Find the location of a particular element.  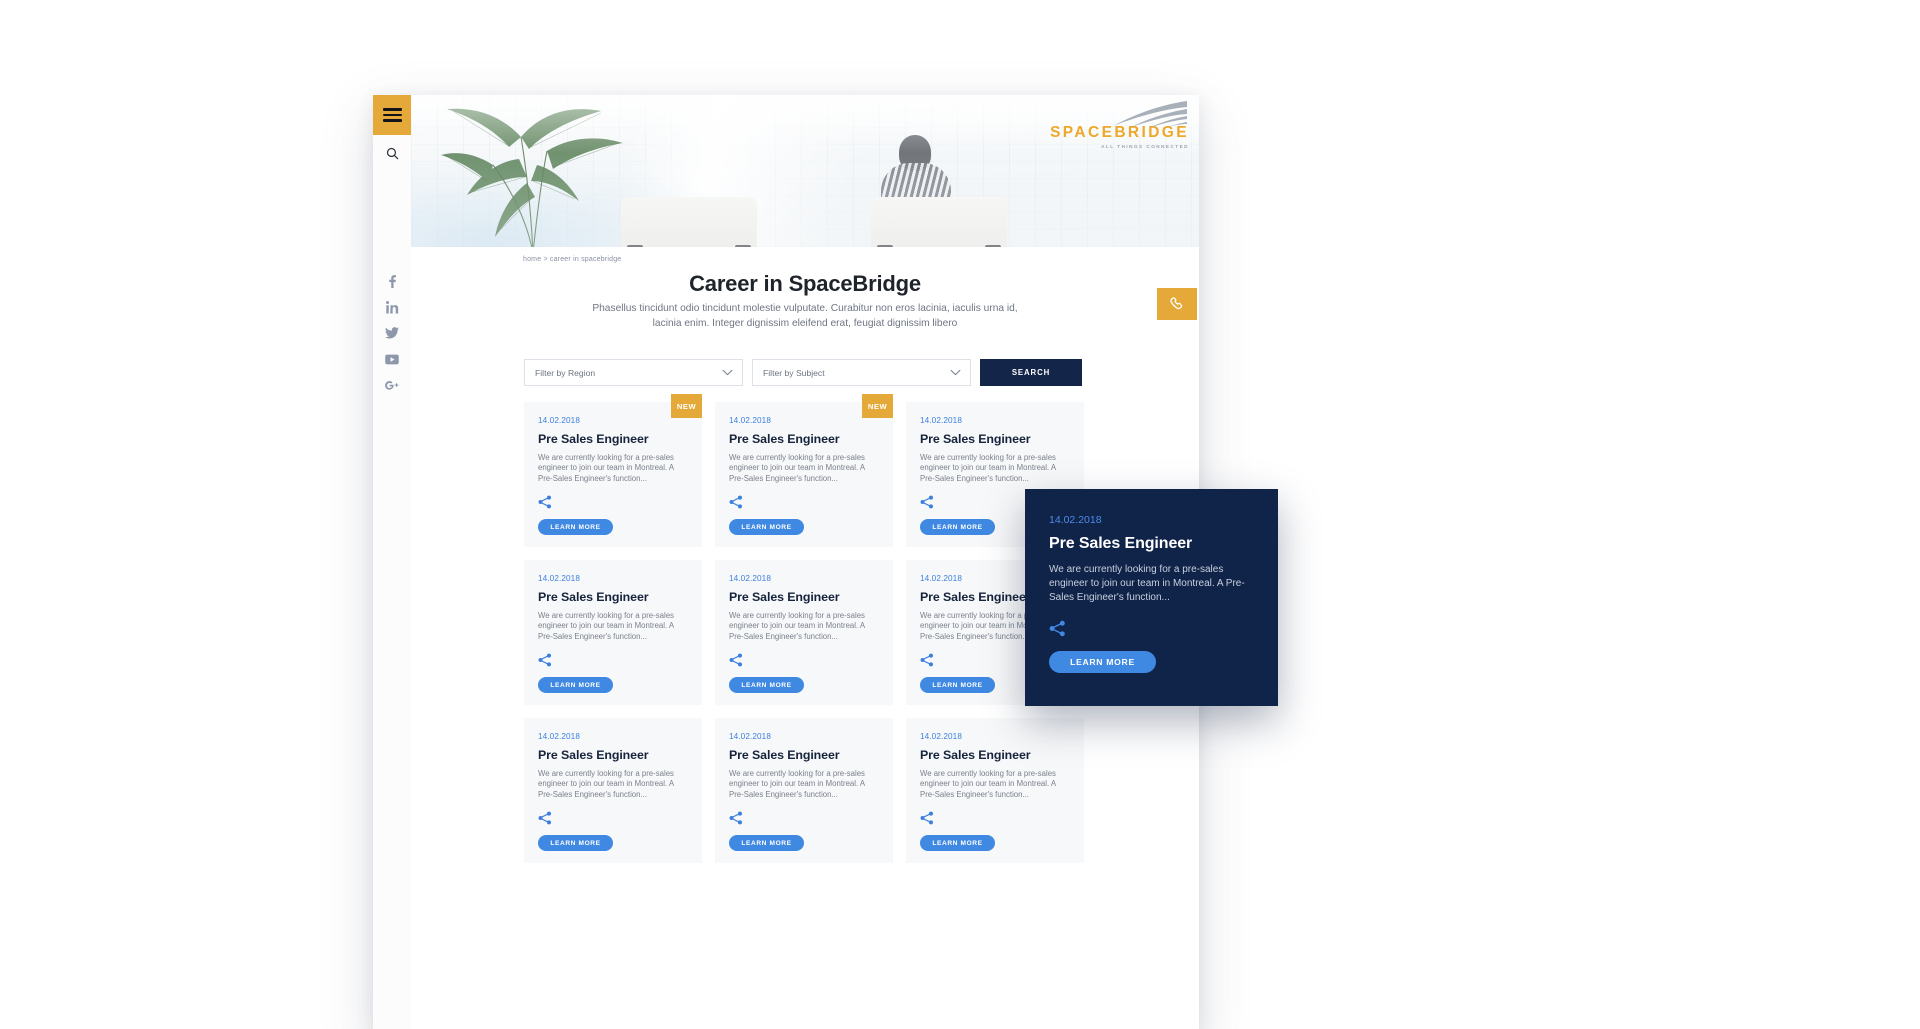

brand-tagline: ALL THINGS CONNECTED is located at coordinates (1145, 146).